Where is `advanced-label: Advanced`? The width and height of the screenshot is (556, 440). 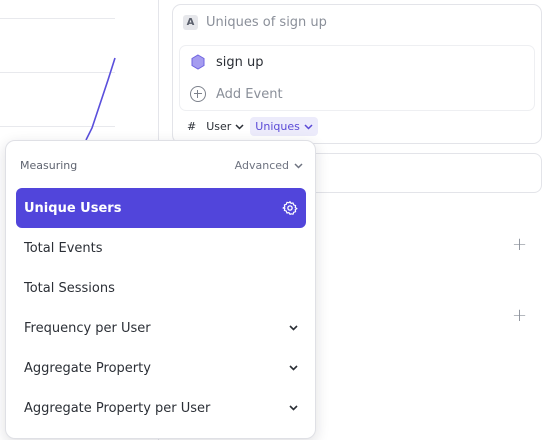
advanced-label: Advanced is located at coordinates (261, 165).